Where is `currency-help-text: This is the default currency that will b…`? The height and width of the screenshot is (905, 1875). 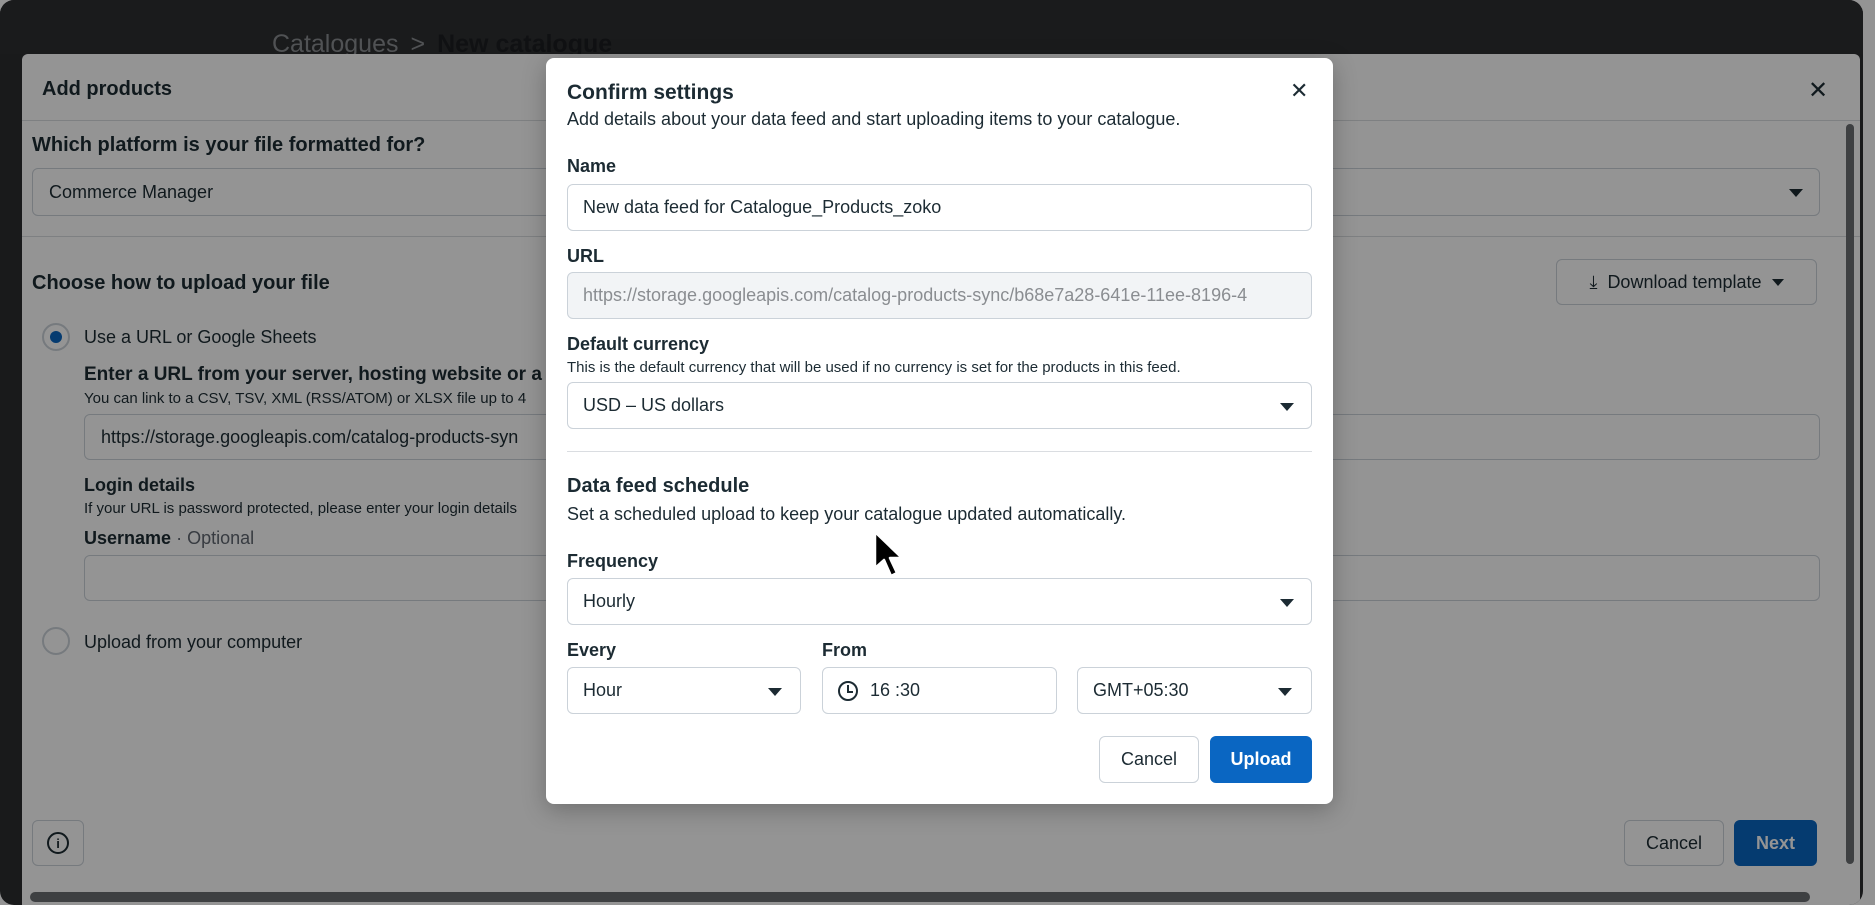 currency-help-text: This is the default currency that will b… is located at coordinates (874, 367).